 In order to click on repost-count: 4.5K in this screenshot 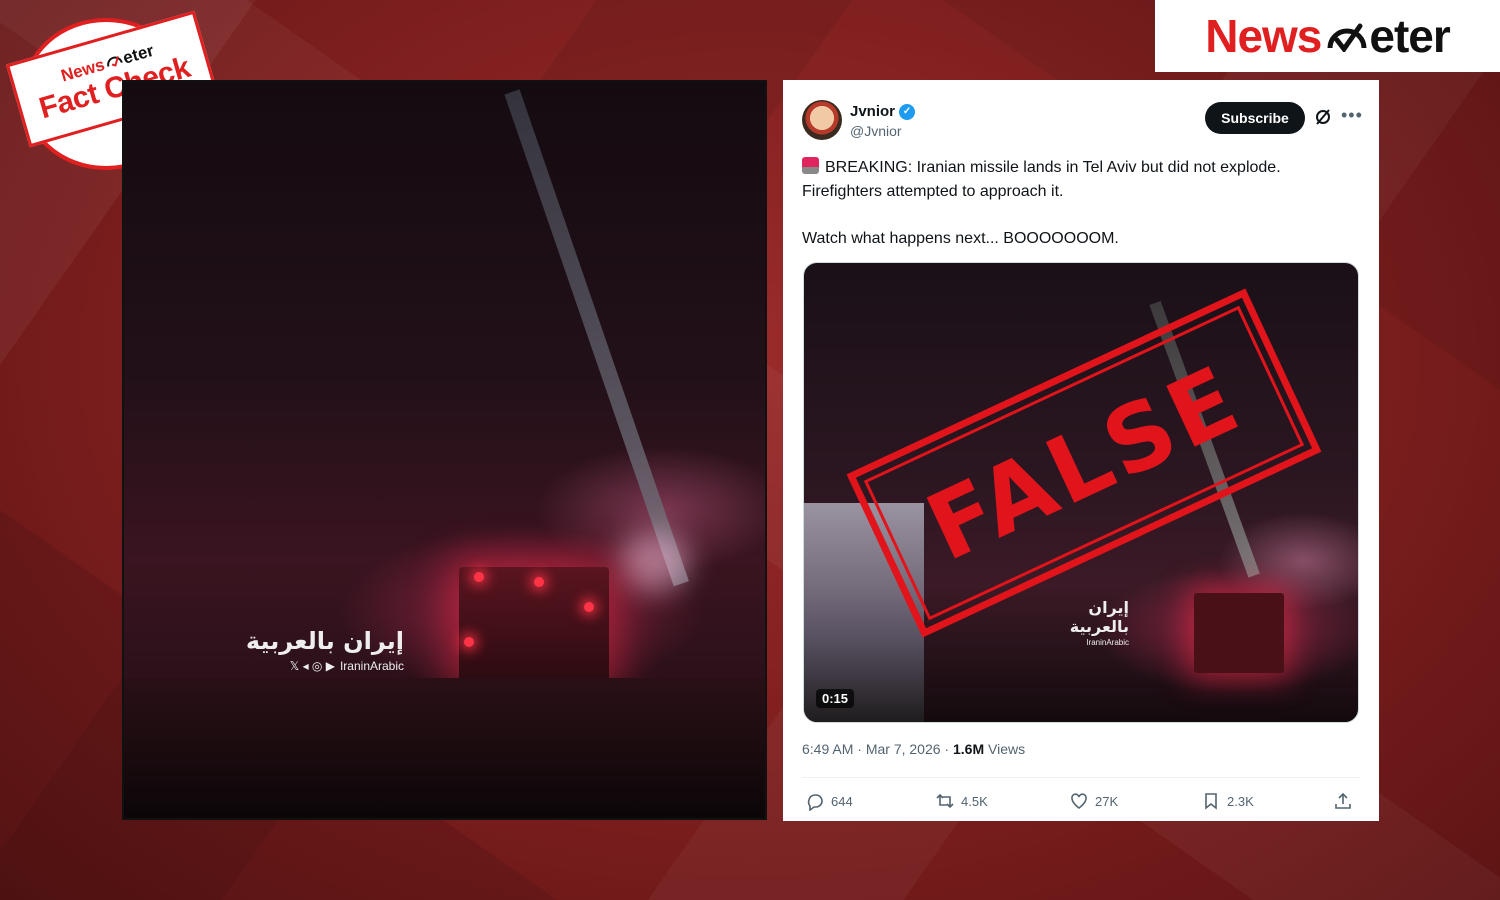, I will do `click(974, 801)`.